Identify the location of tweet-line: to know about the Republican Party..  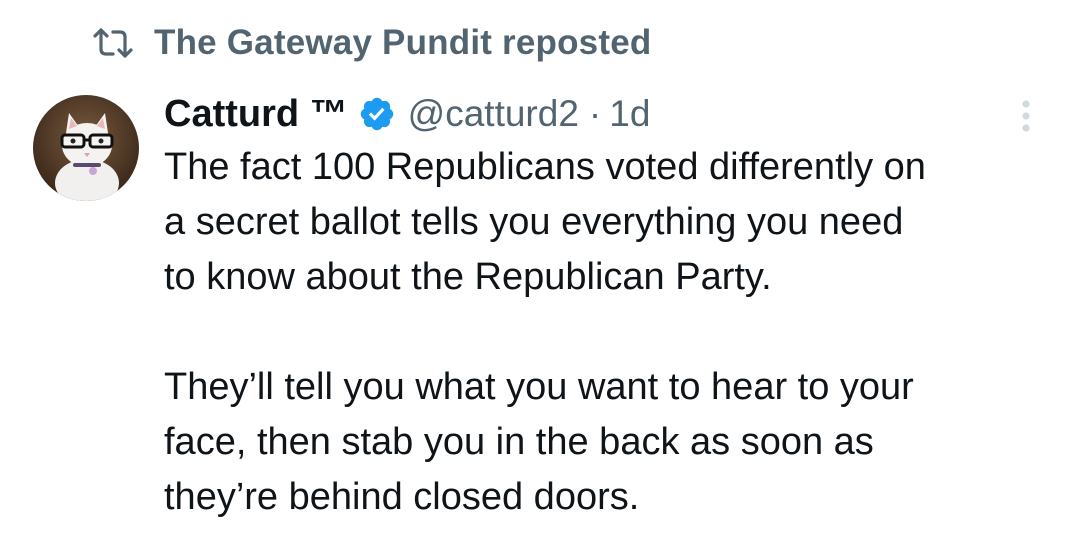
(468, 277).